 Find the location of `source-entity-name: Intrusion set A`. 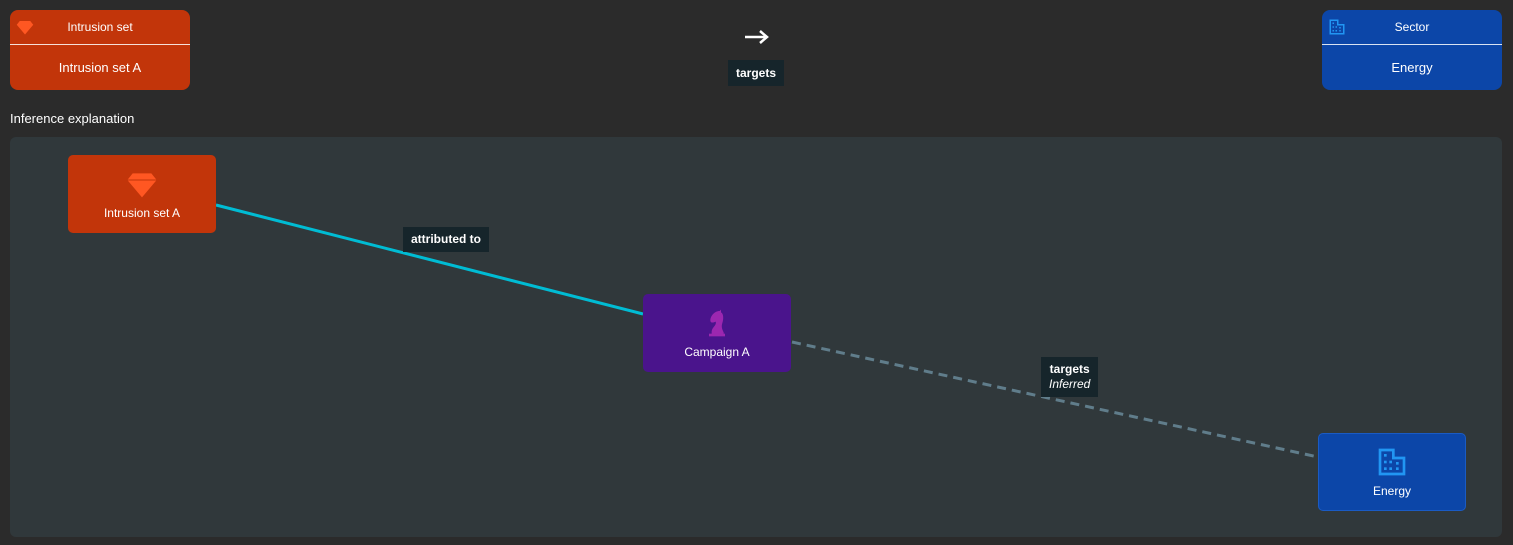

source-entity-name: Intrusion set A is located at coordinates (100, 67).